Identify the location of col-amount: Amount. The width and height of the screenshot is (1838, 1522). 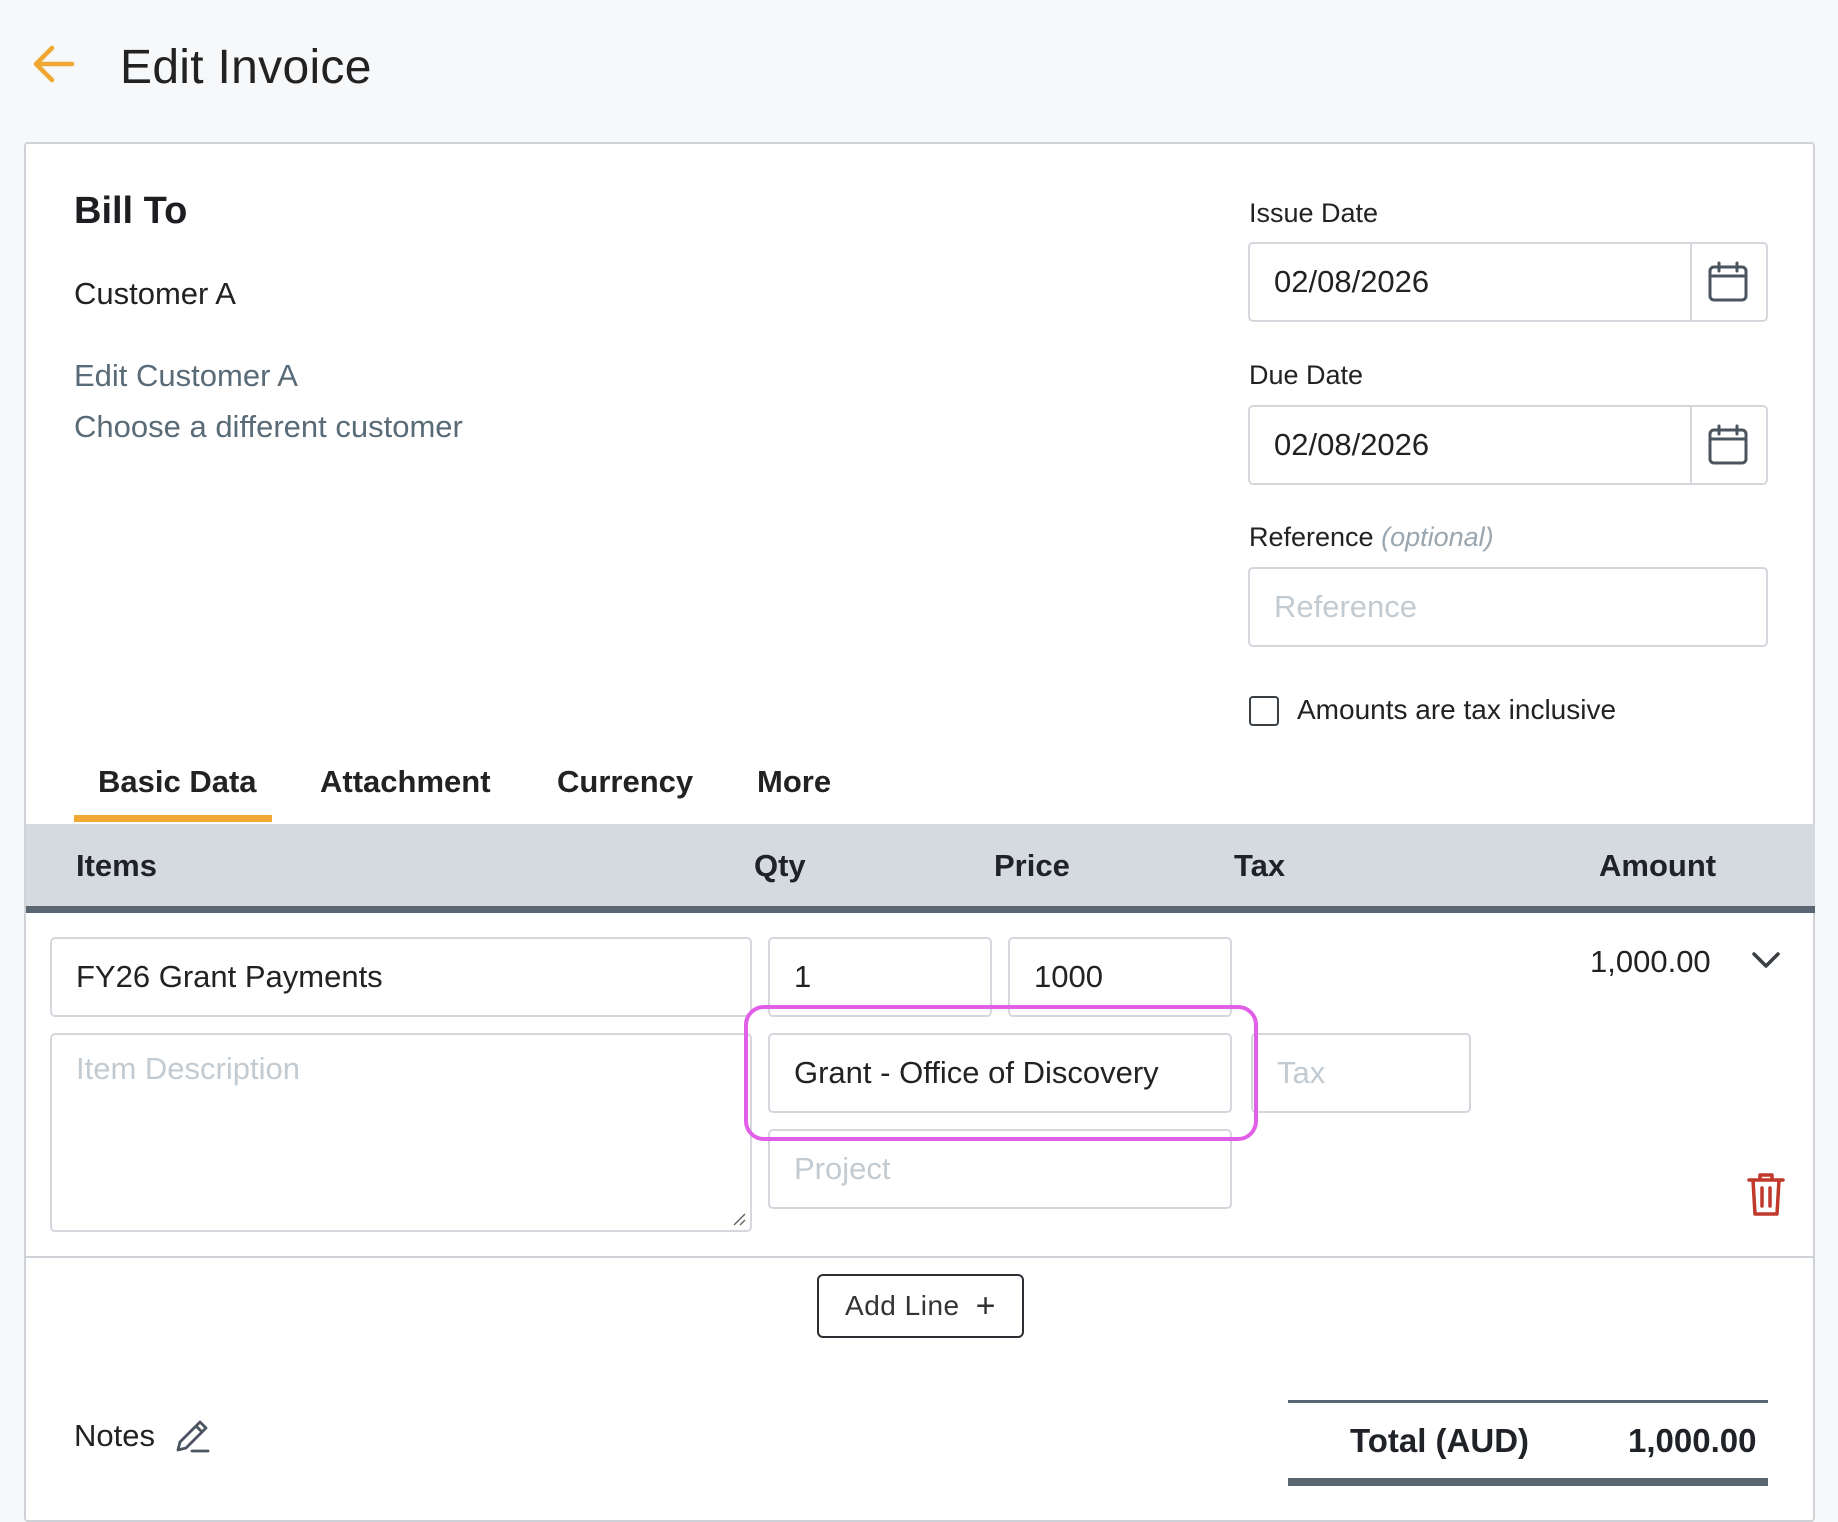
(1658, 865).